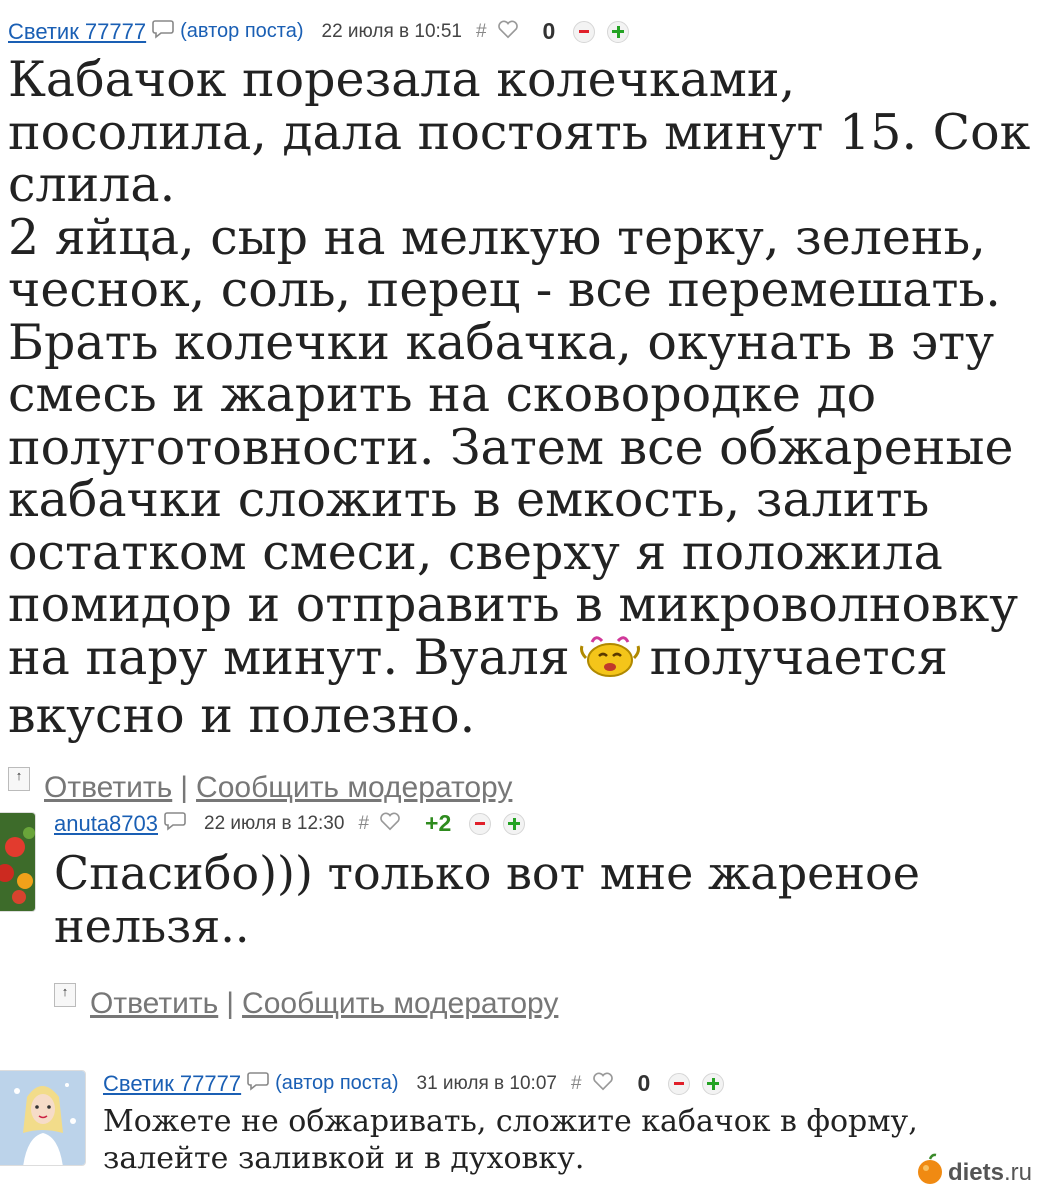  Describe the element at coordinates (391, 31) in the screenshot. I see `comment-date: 22 июля в 10:51` at that location.